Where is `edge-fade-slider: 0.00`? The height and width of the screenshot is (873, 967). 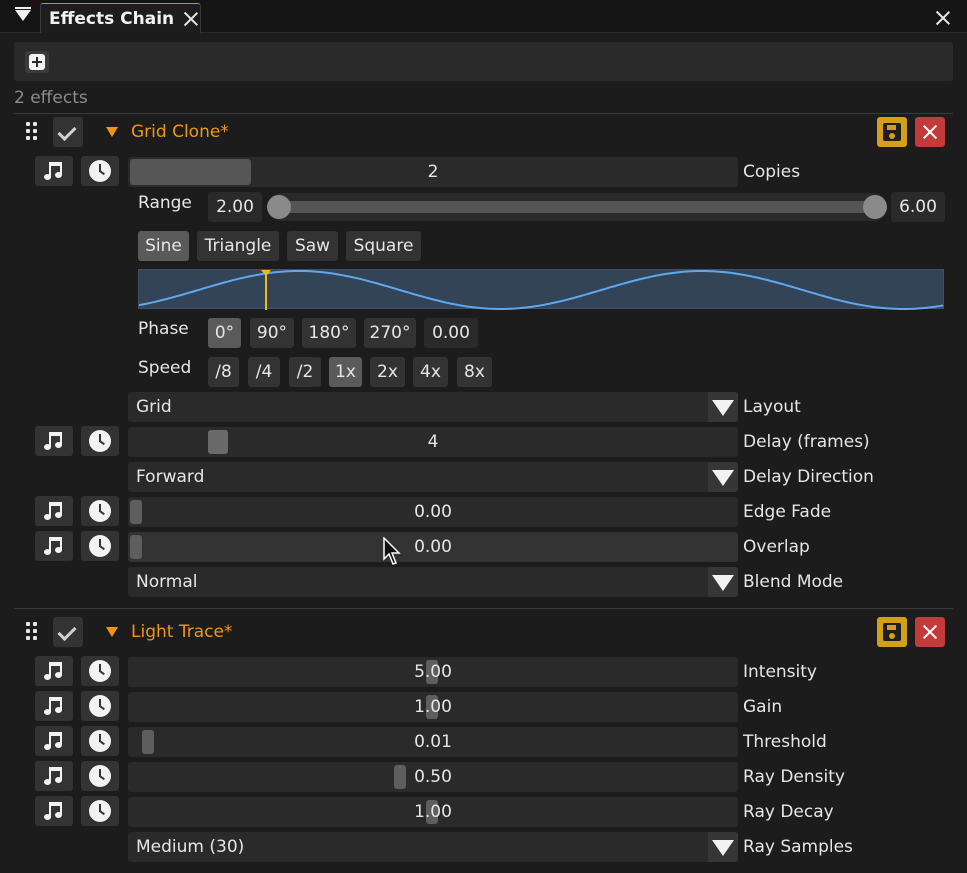 edge-fade-slider: 0.00 is located at coordinates (433, 512).